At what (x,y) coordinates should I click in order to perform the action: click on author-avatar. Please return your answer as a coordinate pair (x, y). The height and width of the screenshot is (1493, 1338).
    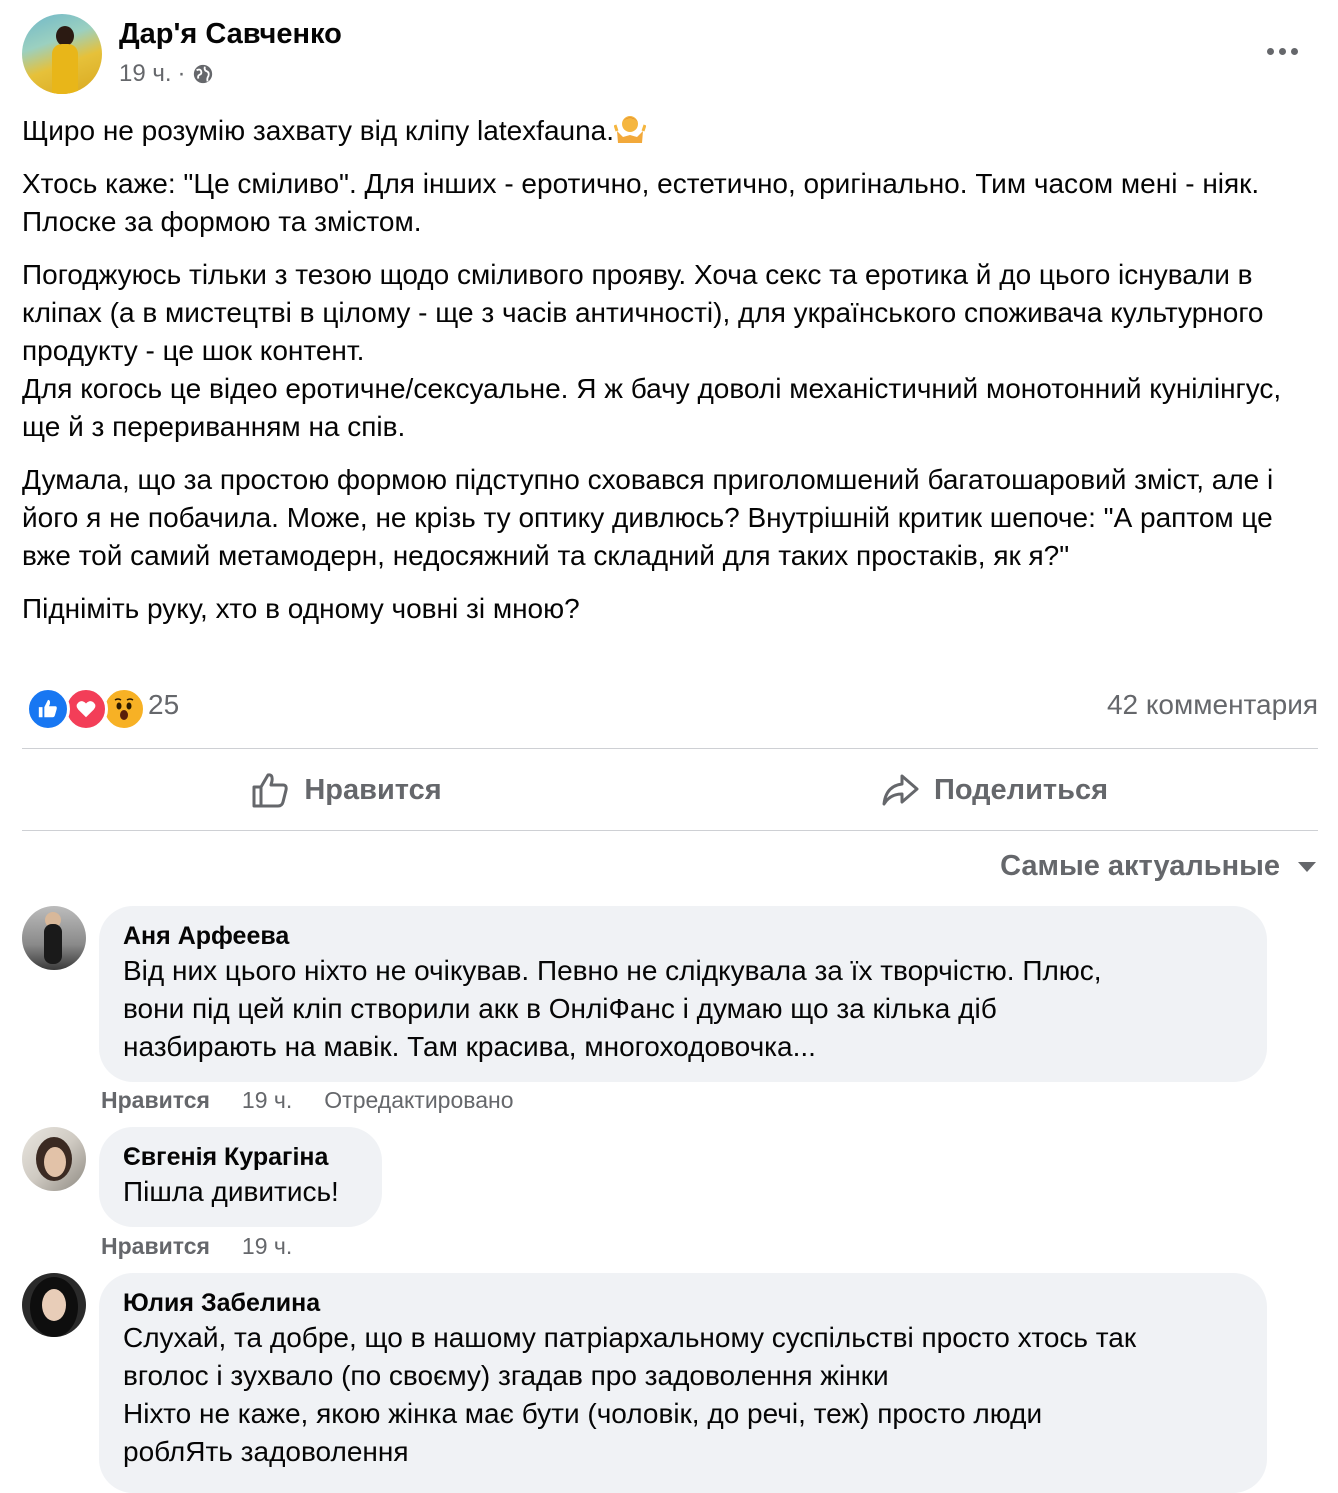
    Looking at the image, I should click on (62, 54).